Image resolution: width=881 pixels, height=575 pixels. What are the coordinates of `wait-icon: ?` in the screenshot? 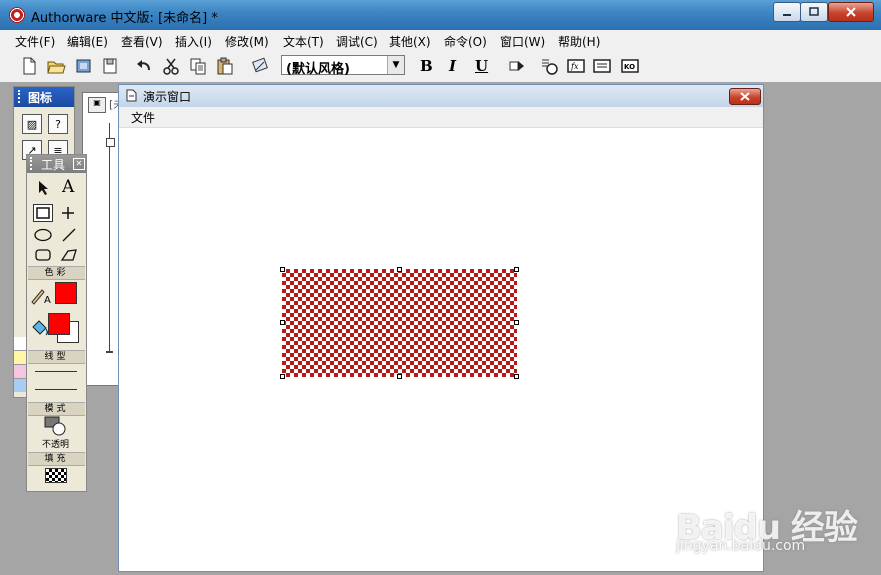 It's located at (58, 124).